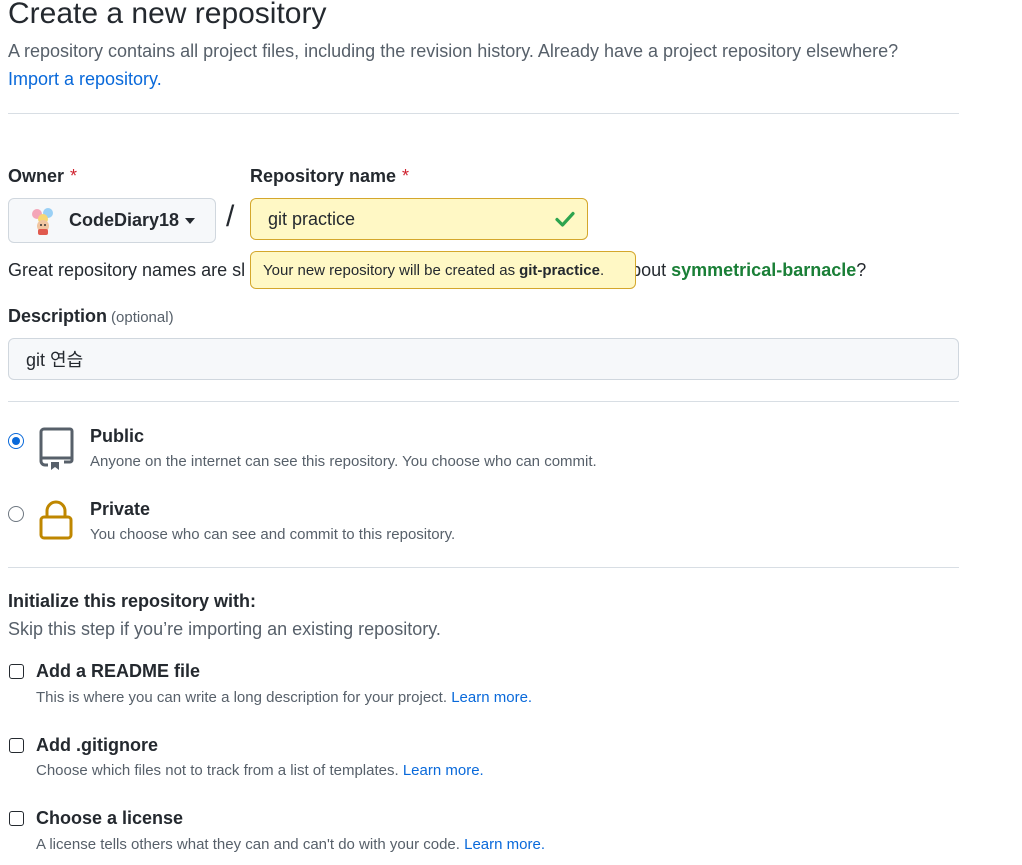  I want to click on private-radio, so click(16, 514).